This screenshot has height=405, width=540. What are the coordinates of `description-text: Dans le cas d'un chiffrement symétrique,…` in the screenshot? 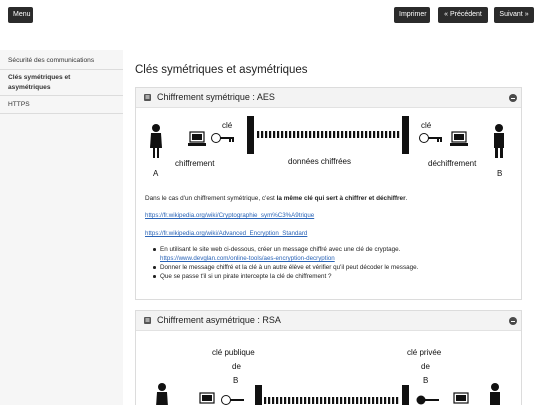 It's located at (211, 198).